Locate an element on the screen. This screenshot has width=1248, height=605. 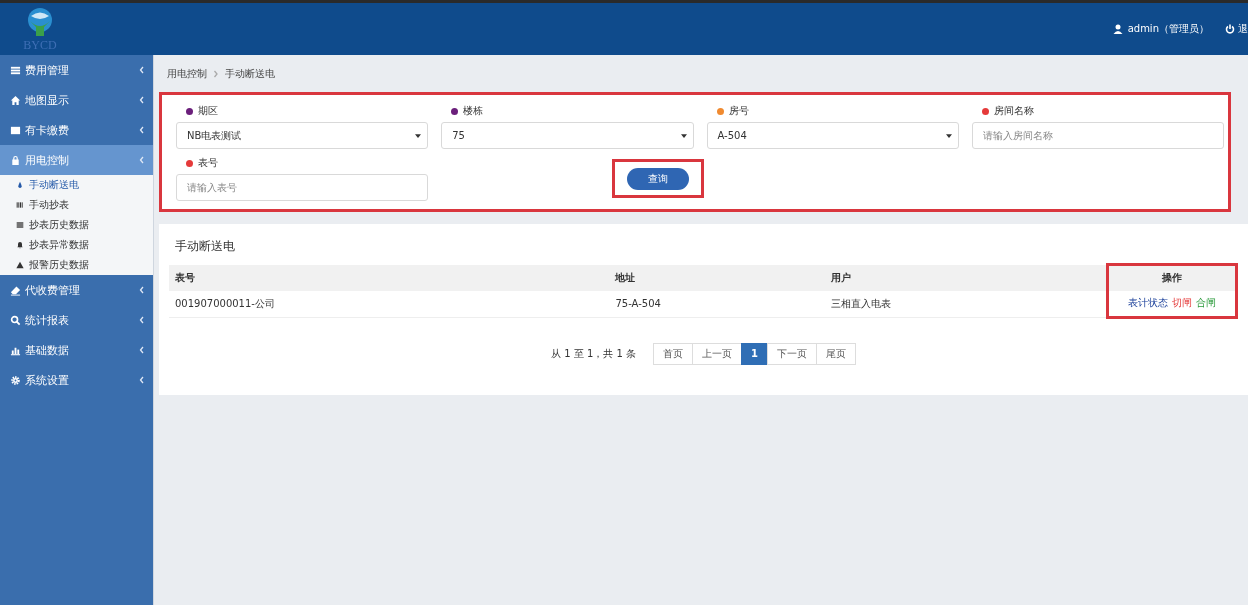
table-cell: 75-A-504 is located at coordinates (717, 303).